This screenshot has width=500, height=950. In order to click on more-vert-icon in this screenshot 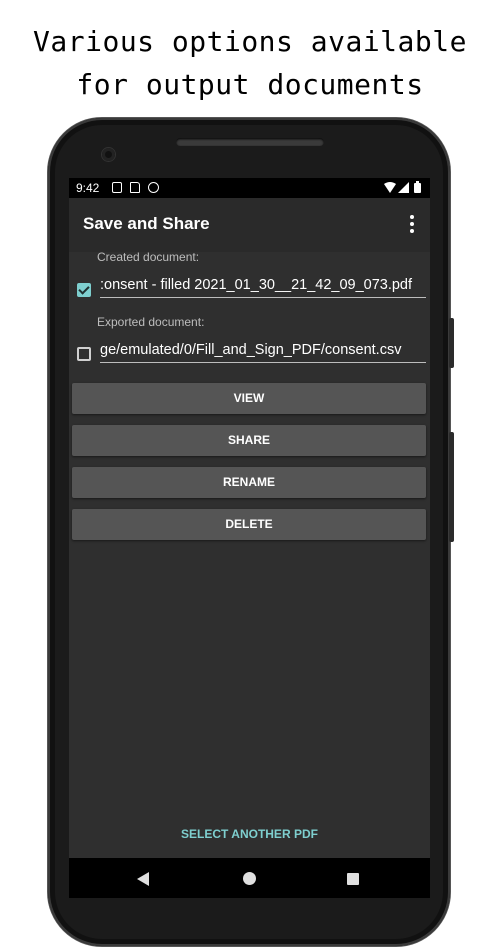, I will do `click(412, 224)`.